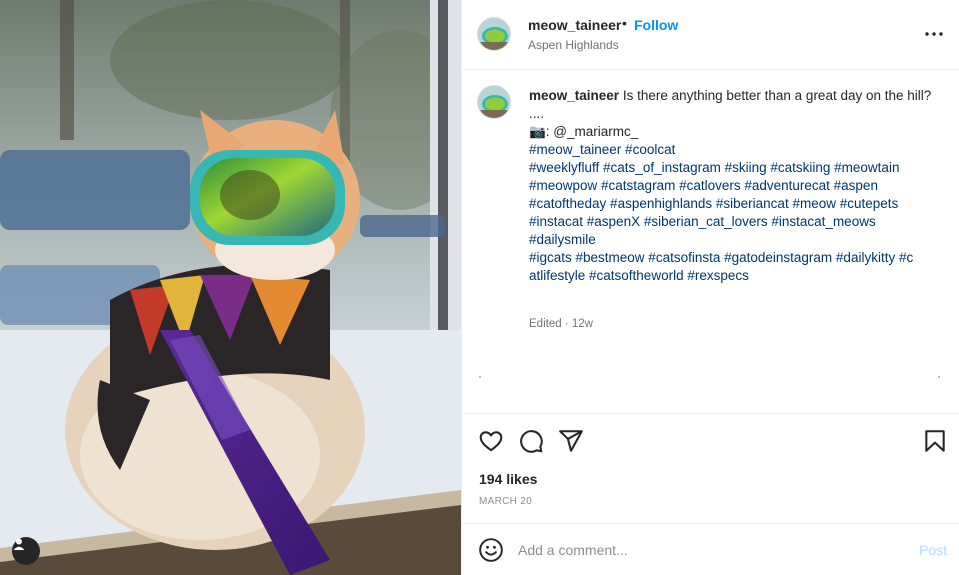  I want to click on follow-button: Follow, so click(656, 25).